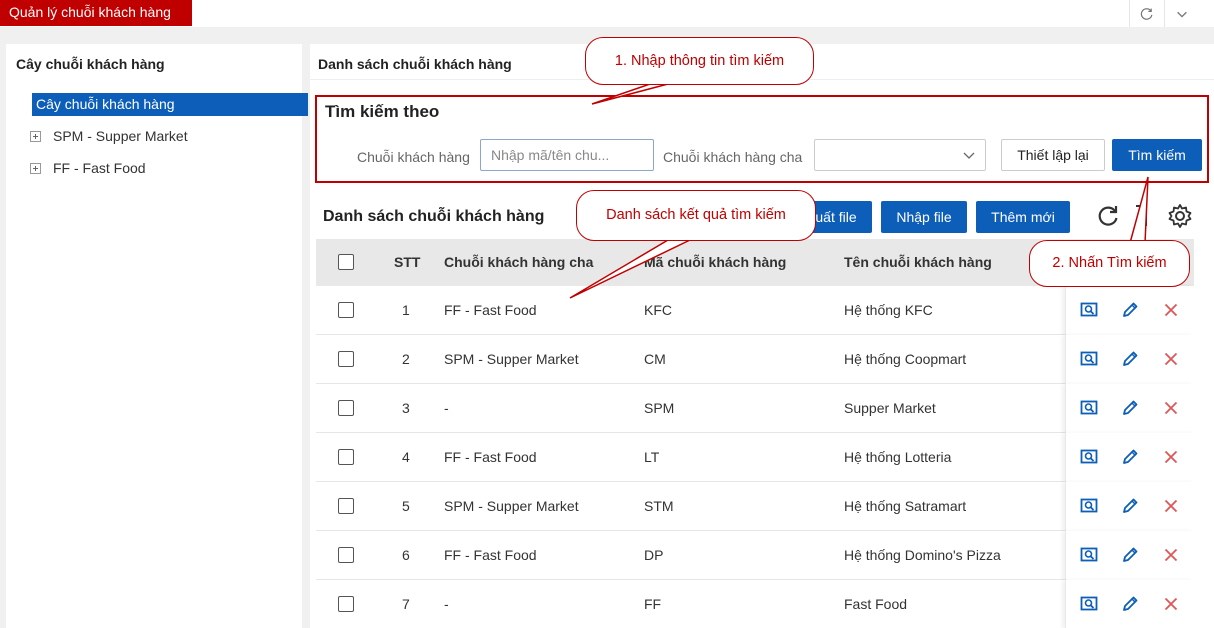 Image resolution: width=1214 pixels, height=628 pixels. Describe the element at coordinates (90, 64) in the screenshot. I see `tree-panel-title: Cây chuỗi khách hàng` at that location.